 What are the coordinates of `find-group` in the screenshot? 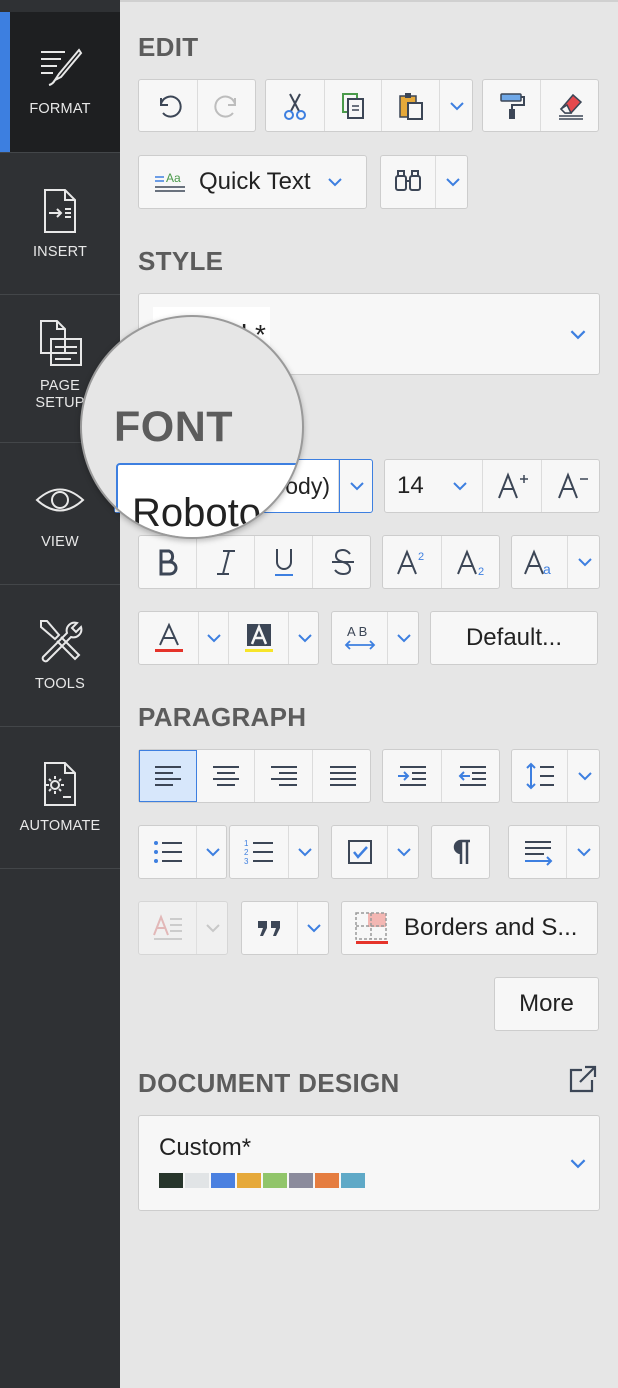 It's located at (424, 182).